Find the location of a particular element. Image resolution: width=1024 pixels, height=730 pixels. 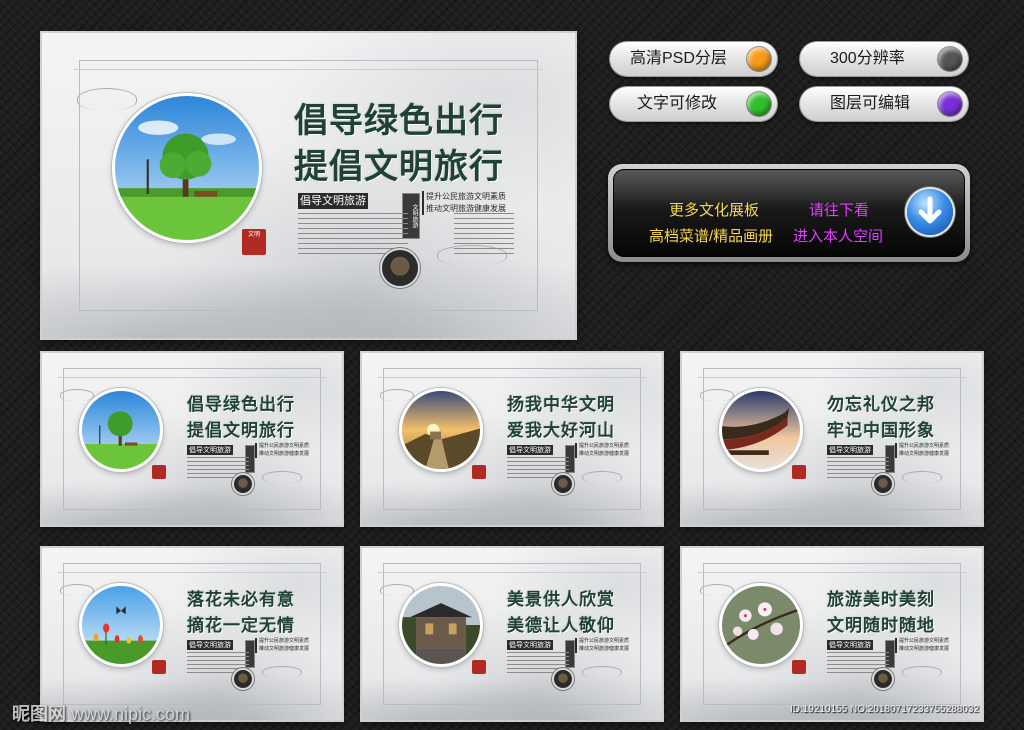

site-watermark: 昵图网 www.nipic.com is located at coordinates (101, 713).